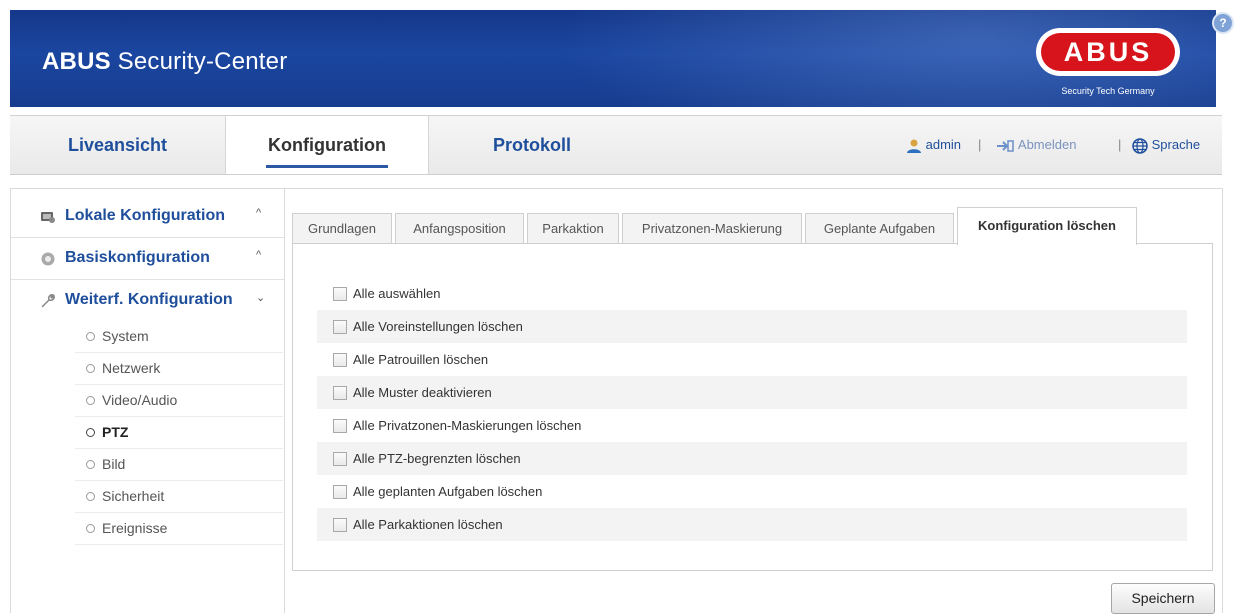 This screenshot has width=1242, height=614. Describe the element at coordinates (147, 259) in the screenshot. I see `sidebar-section-basiskonfiguration: Basiskonfiguration ^` at that location.